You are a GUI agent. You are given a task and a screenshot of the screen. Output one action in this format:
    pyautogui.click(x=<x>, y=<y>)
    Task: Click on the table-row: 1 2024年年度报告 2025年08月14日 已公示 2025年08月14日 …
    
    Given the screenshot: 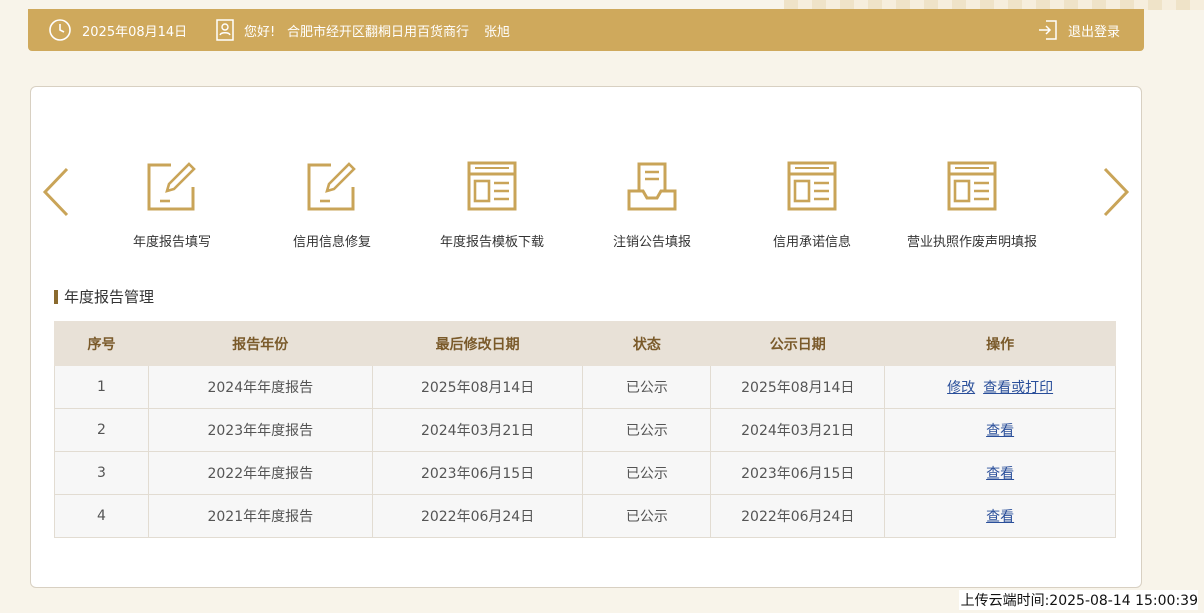 What is the action you would take?
    pyautogui.click(x=585, y=387)
    